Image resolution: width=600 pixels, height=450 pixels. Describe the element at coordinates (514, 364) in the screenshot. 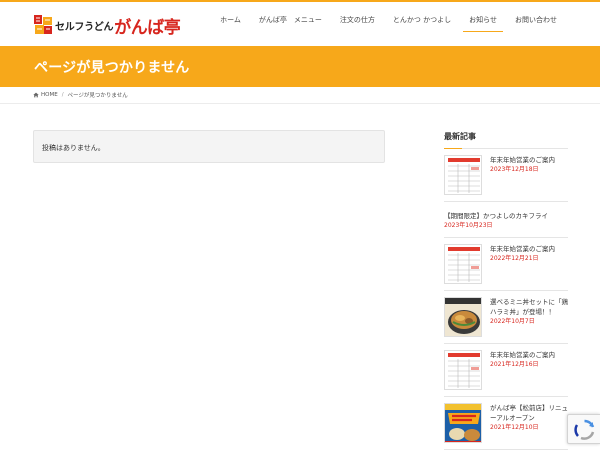

I see `post-date: 2021年12月16日` at that location.